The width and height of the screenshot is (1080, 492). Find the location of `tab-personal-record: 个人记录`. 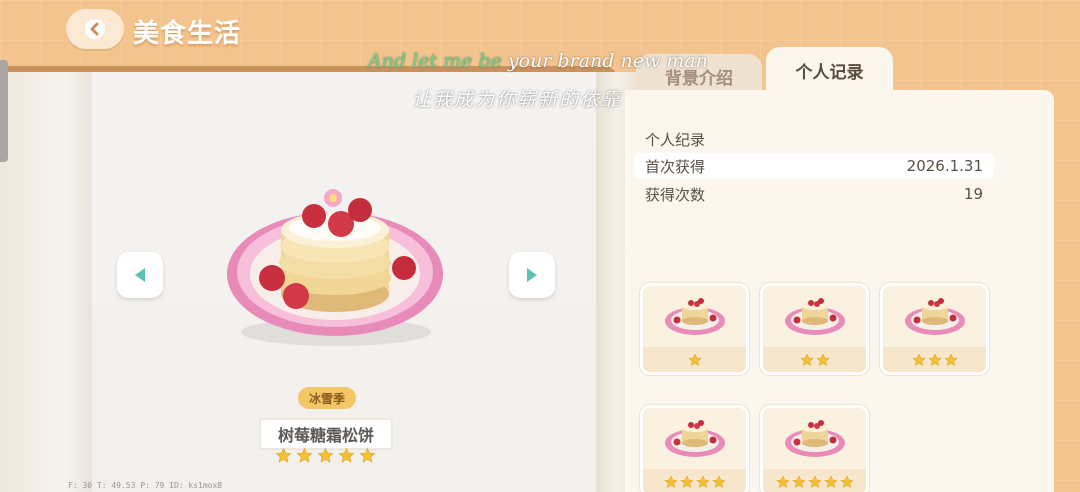

tab-personal-record: 个人记录 is located at coordinates (829, 70).